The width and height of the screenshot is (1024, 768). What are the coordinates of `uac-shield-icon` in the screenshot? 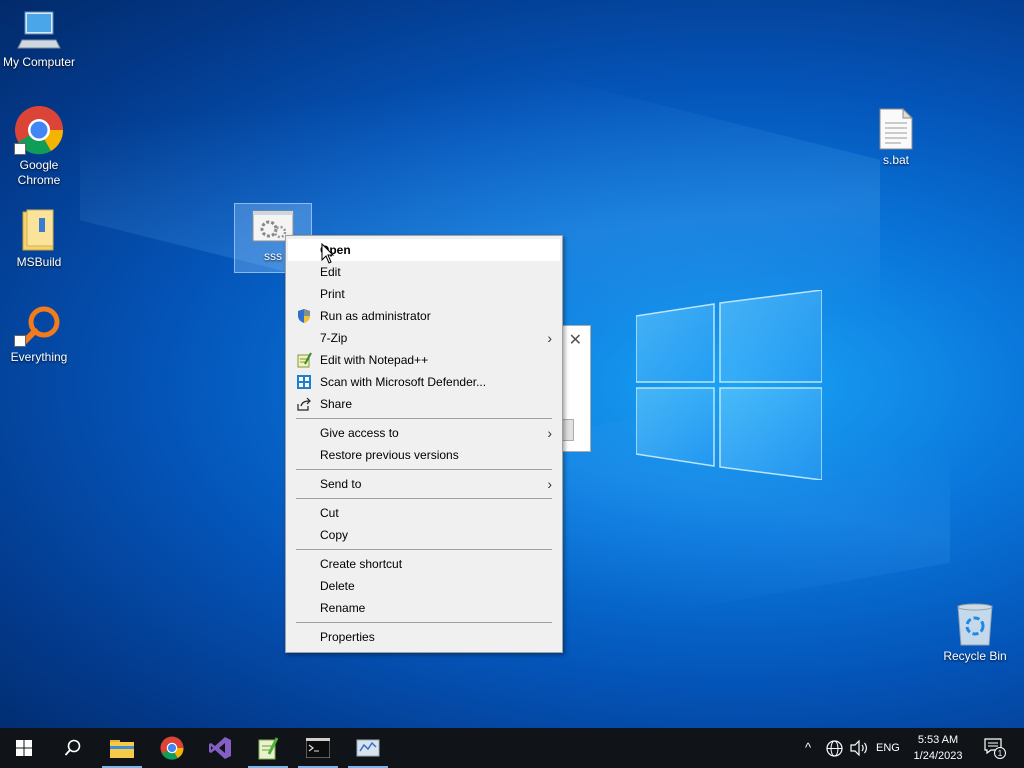 It's located at (304, 316).